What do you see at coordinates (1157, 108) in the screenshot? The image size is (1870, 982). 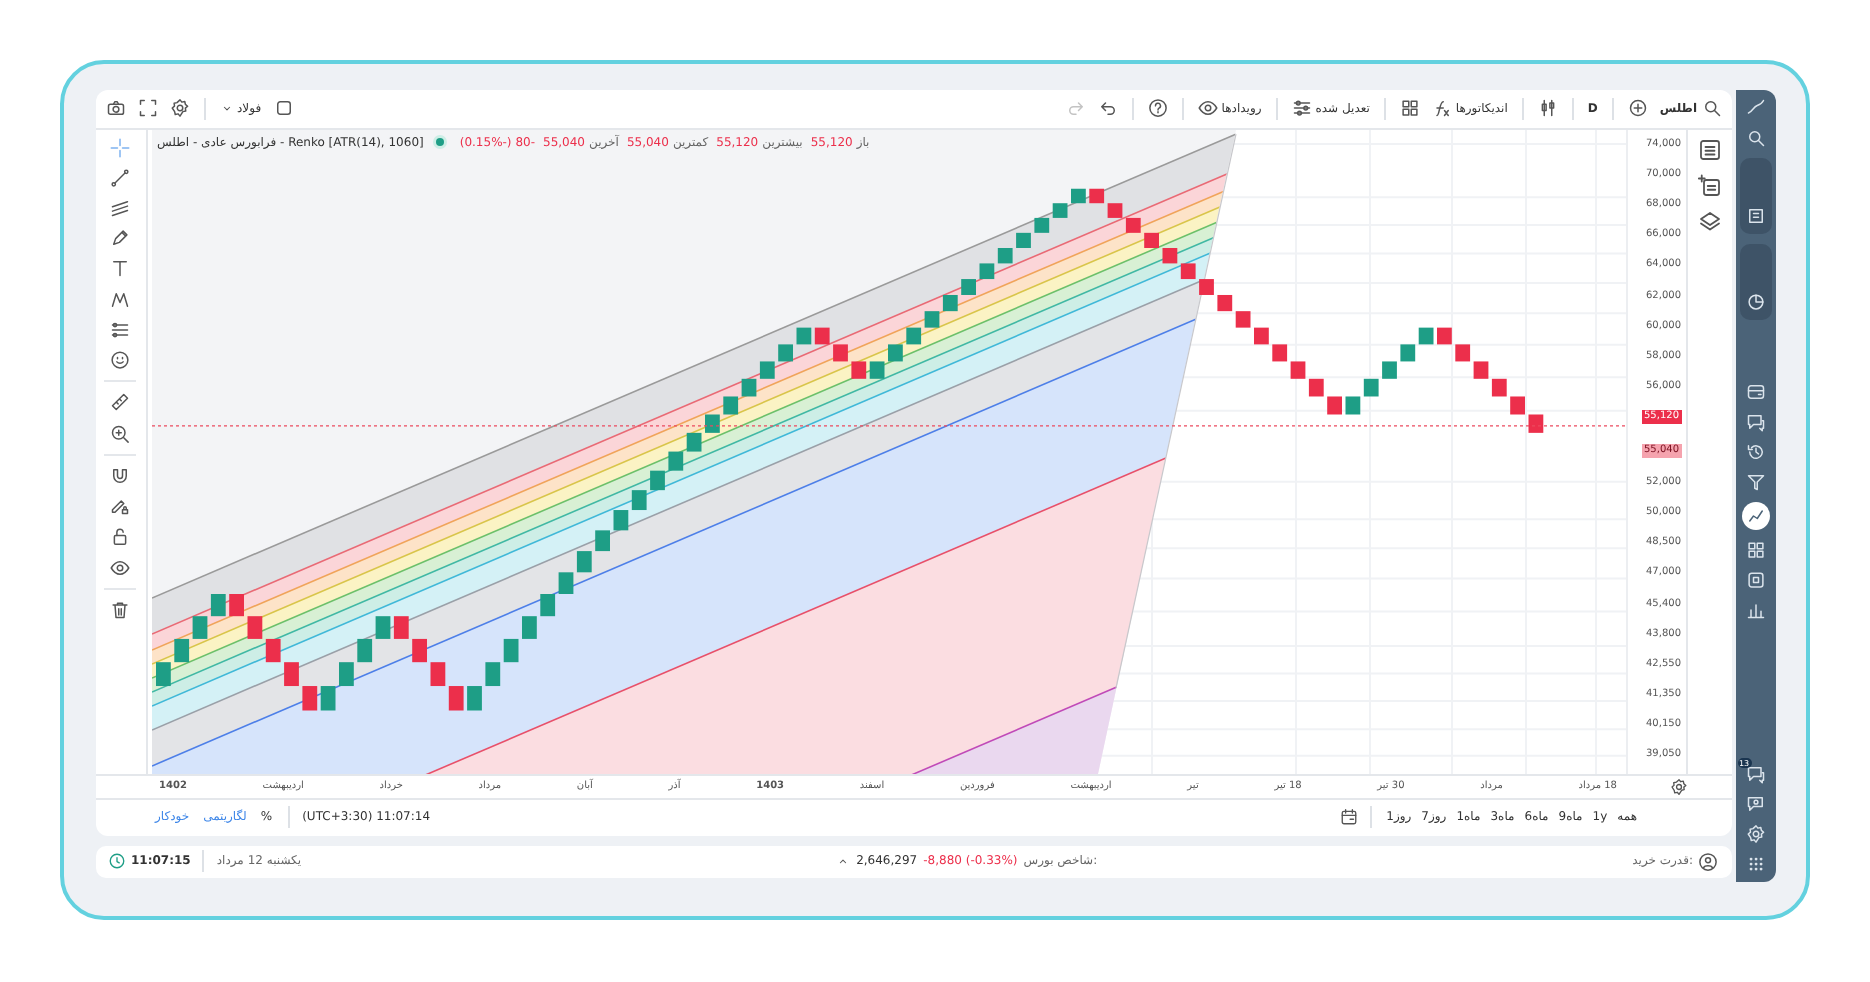 I see `help-icon` at bounding box center [1157, 108].